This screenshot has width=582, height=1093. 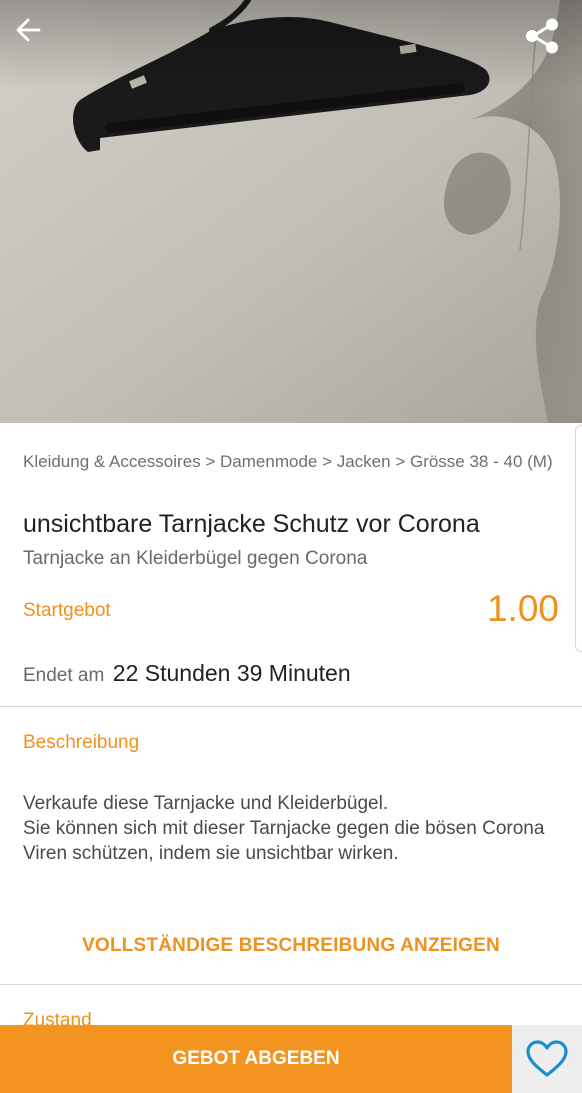 I want to click on listing-title: unsichtbare Tarnjacke Schutz vor Corona, so click(x=251, y=524).